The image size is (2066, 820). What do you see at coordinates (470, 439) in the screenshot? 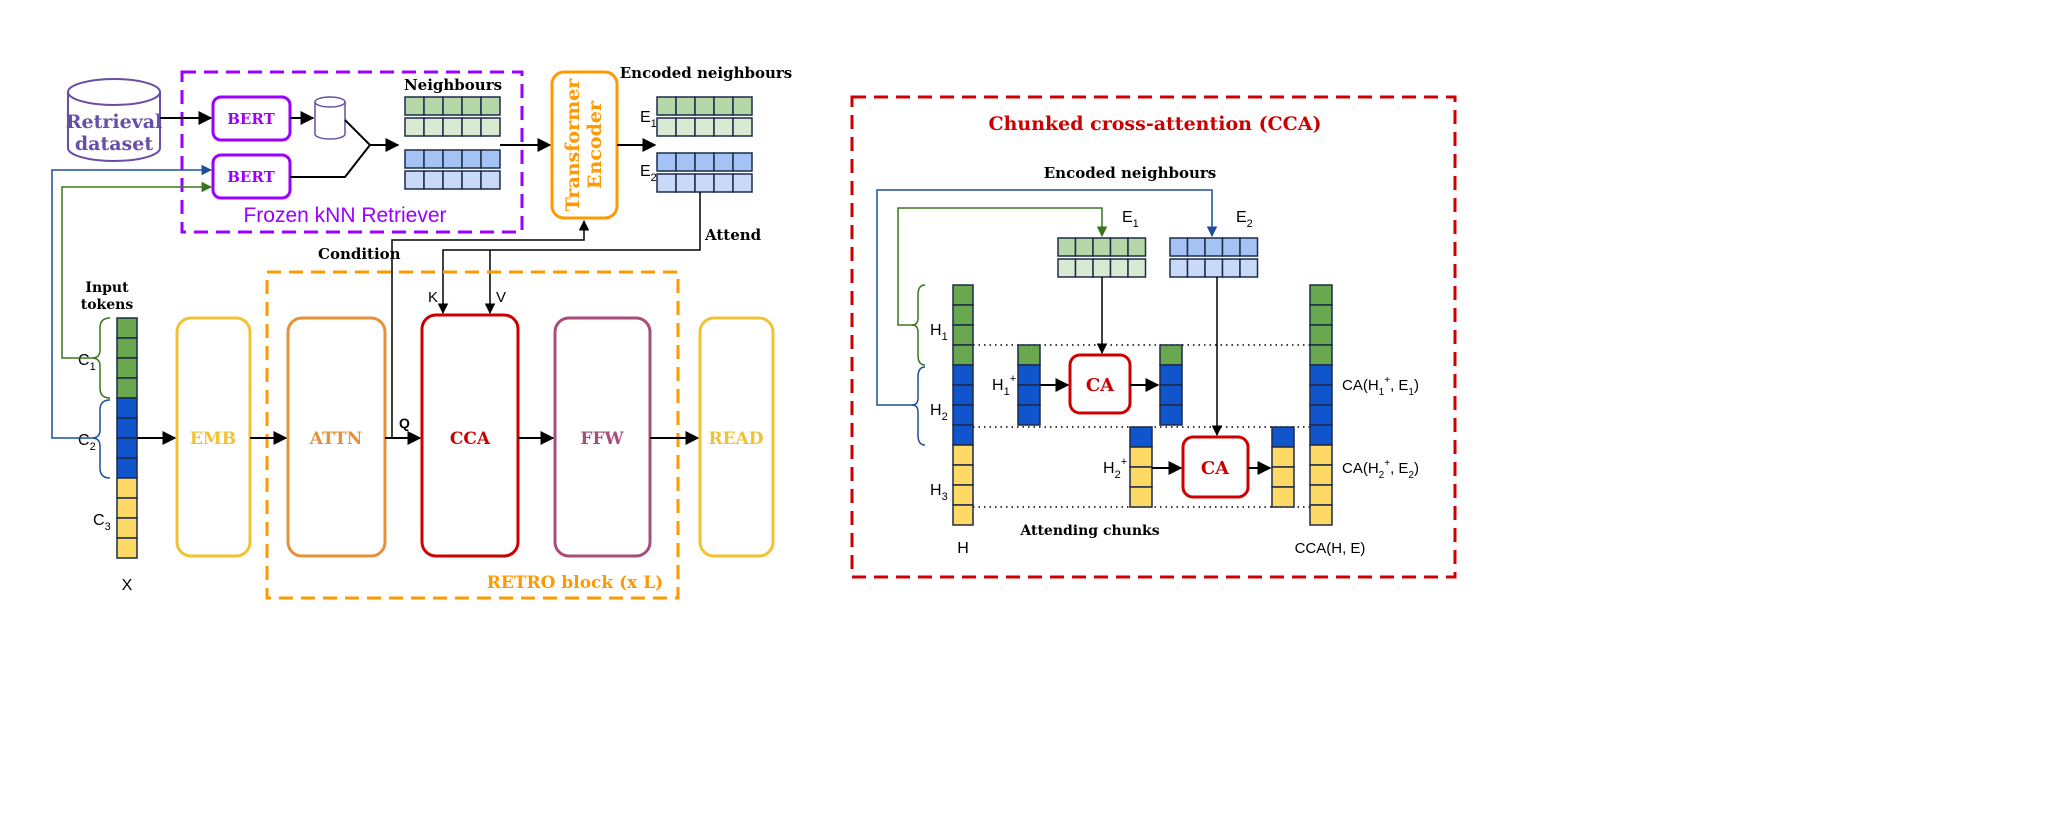
I see `cca-label: CCA` at bounding box center [470, 439].